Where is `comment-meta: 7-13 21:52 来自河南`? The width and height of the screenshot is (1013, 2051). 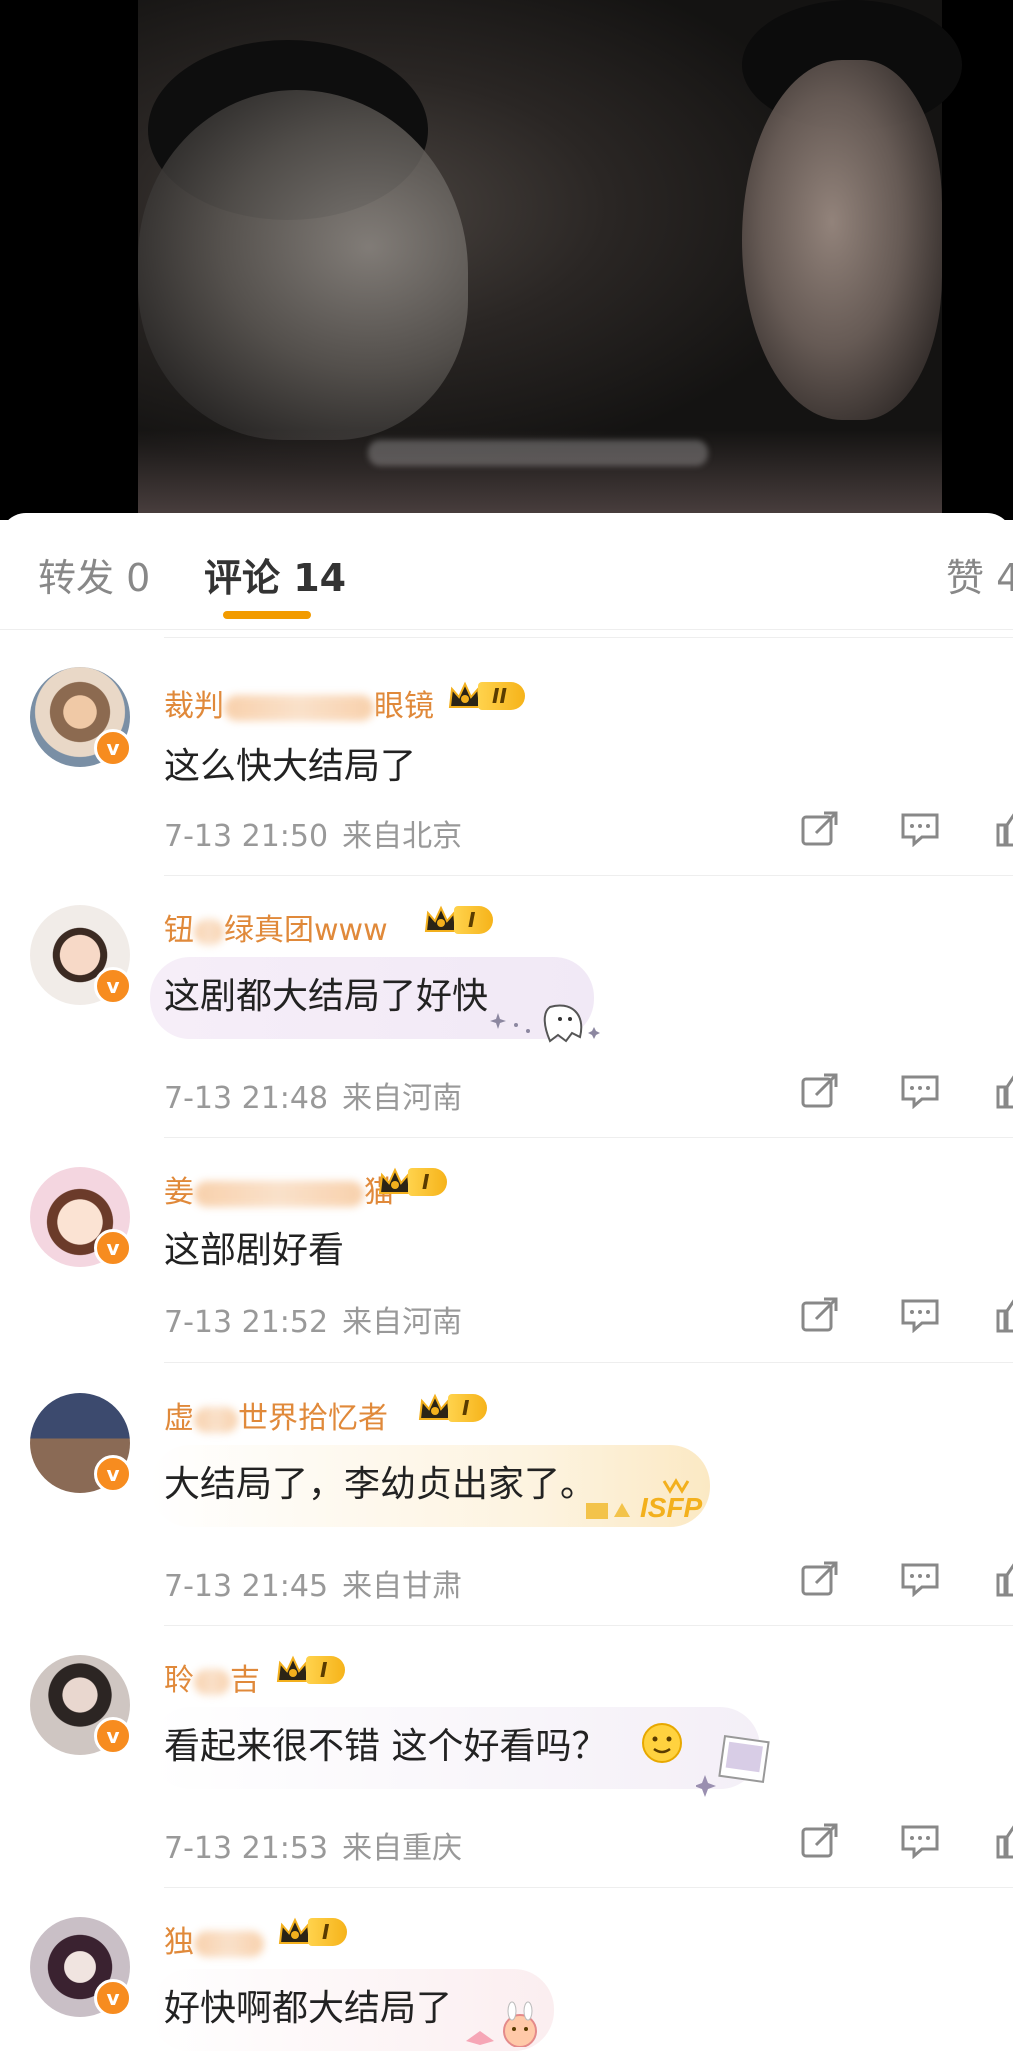
comment-meta: 7-13 21:52 来自河南 is located at coordinates (313, 1319).